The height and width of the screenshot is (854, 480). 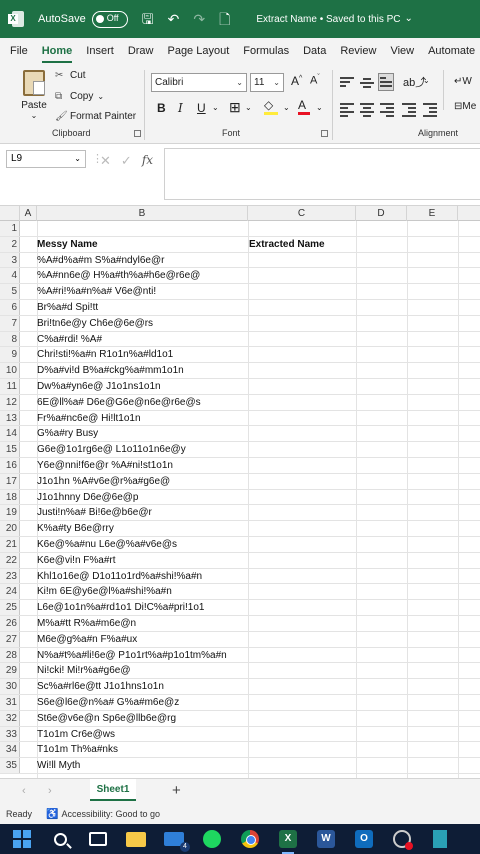 I want to click on cell-b: %A#d%a#m S%a#ndyl6e@r, so click(x=100, y=260).